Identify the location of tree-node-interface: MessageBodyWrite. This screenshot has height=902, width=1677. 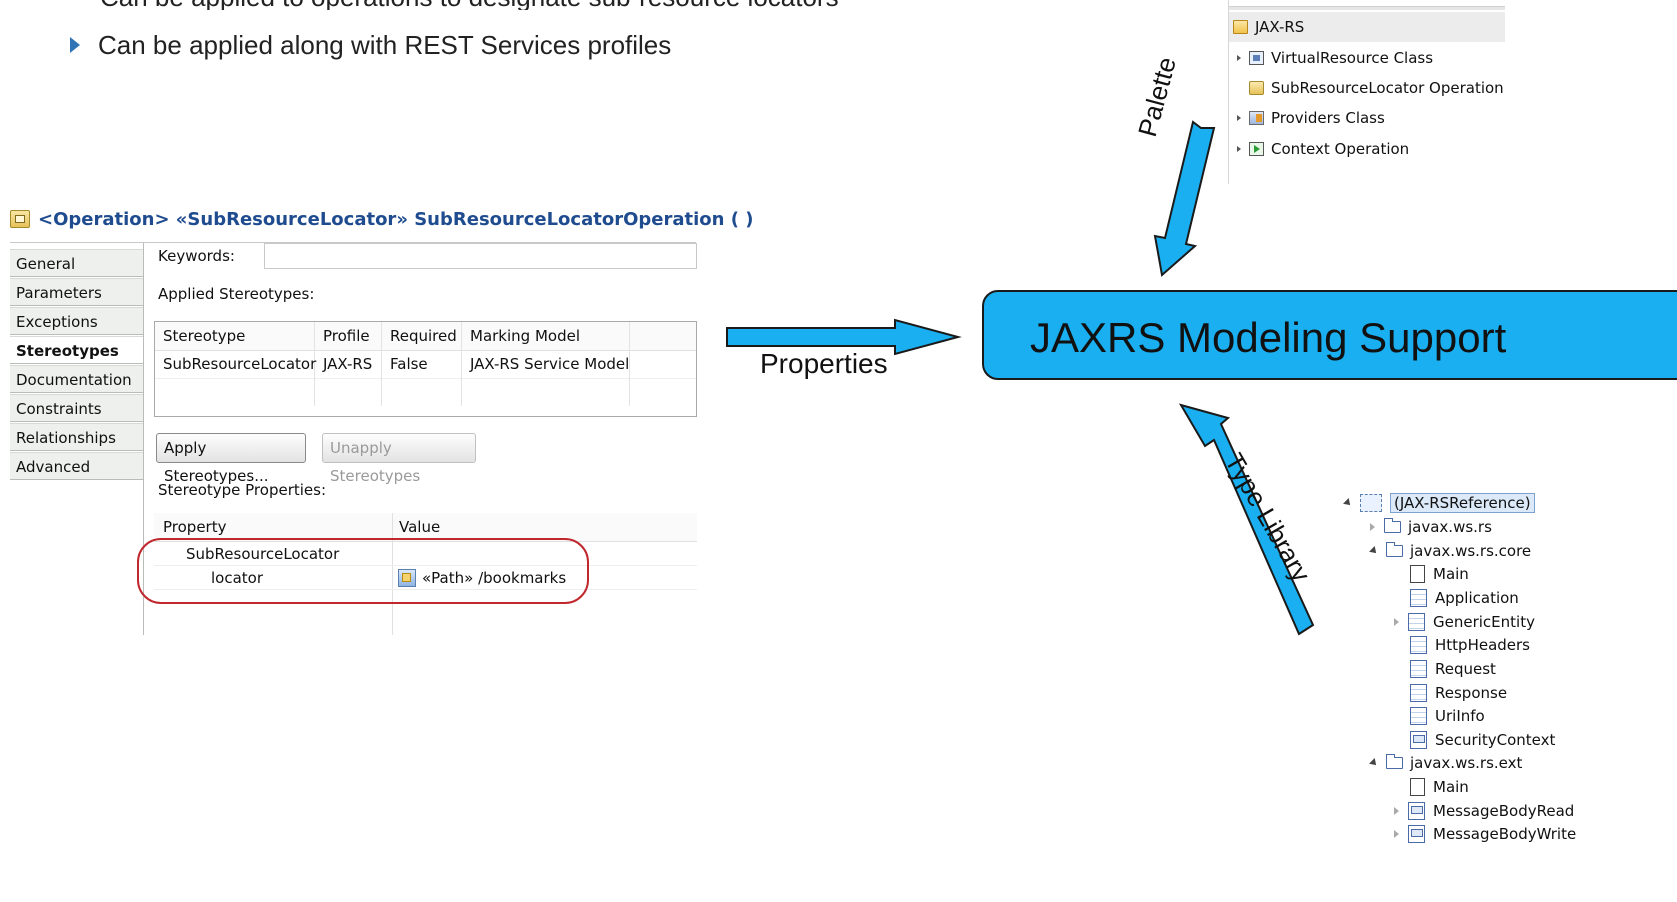
(1485, 834).